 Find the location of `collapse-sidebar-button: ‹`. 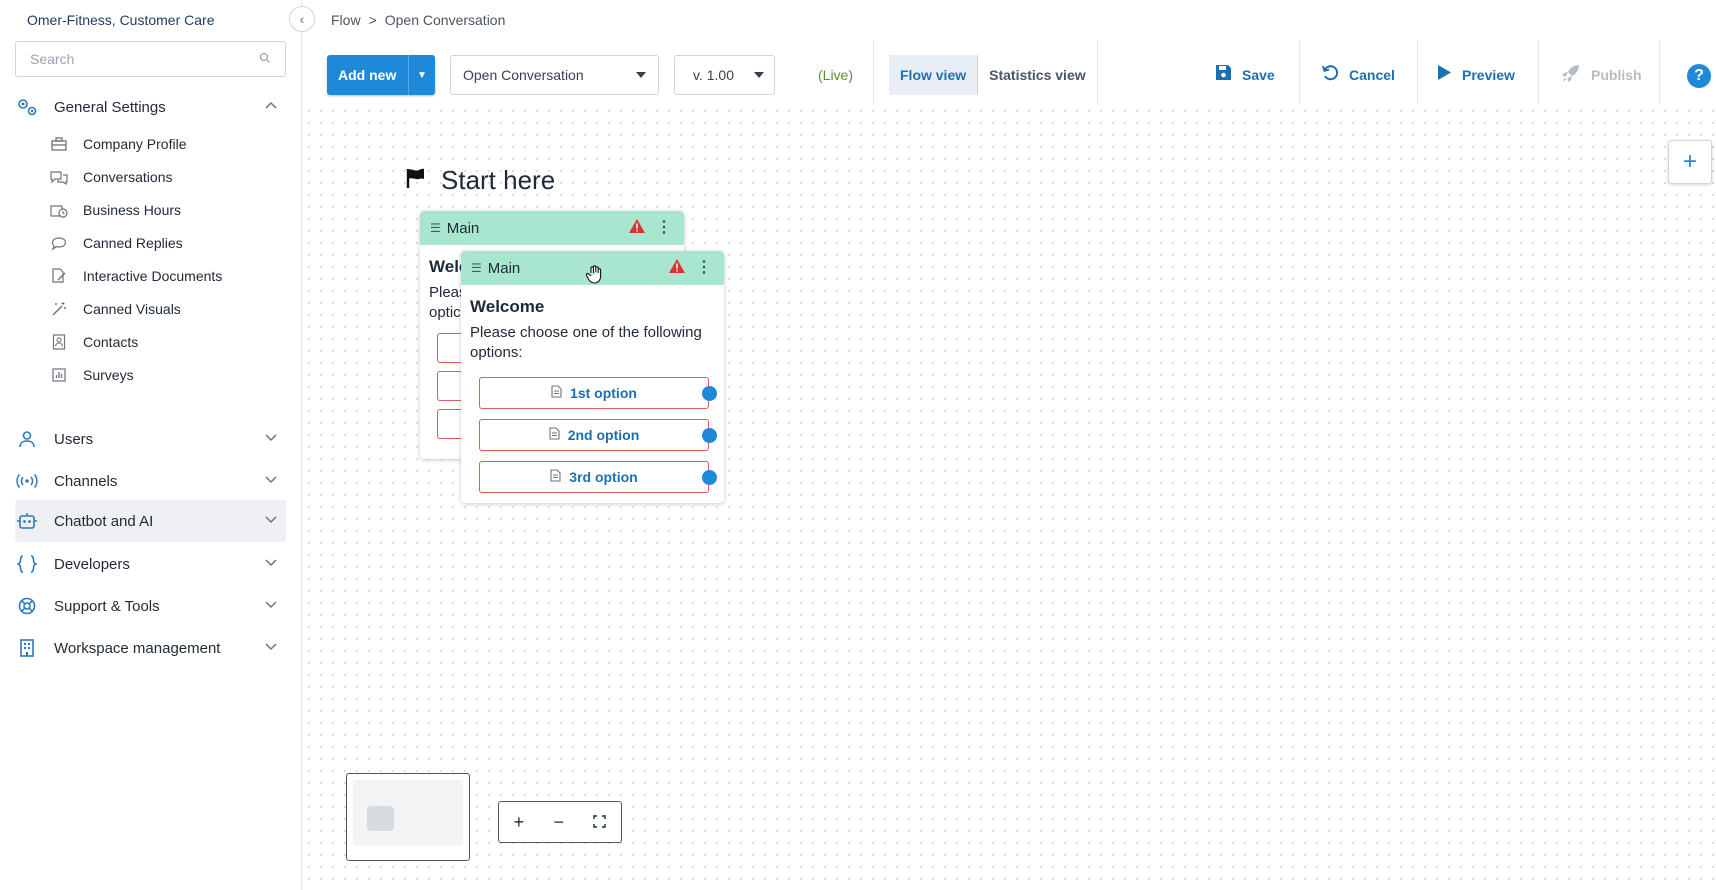

collapse-sidebar-button: ‹ is located at coordinates (302, 19).